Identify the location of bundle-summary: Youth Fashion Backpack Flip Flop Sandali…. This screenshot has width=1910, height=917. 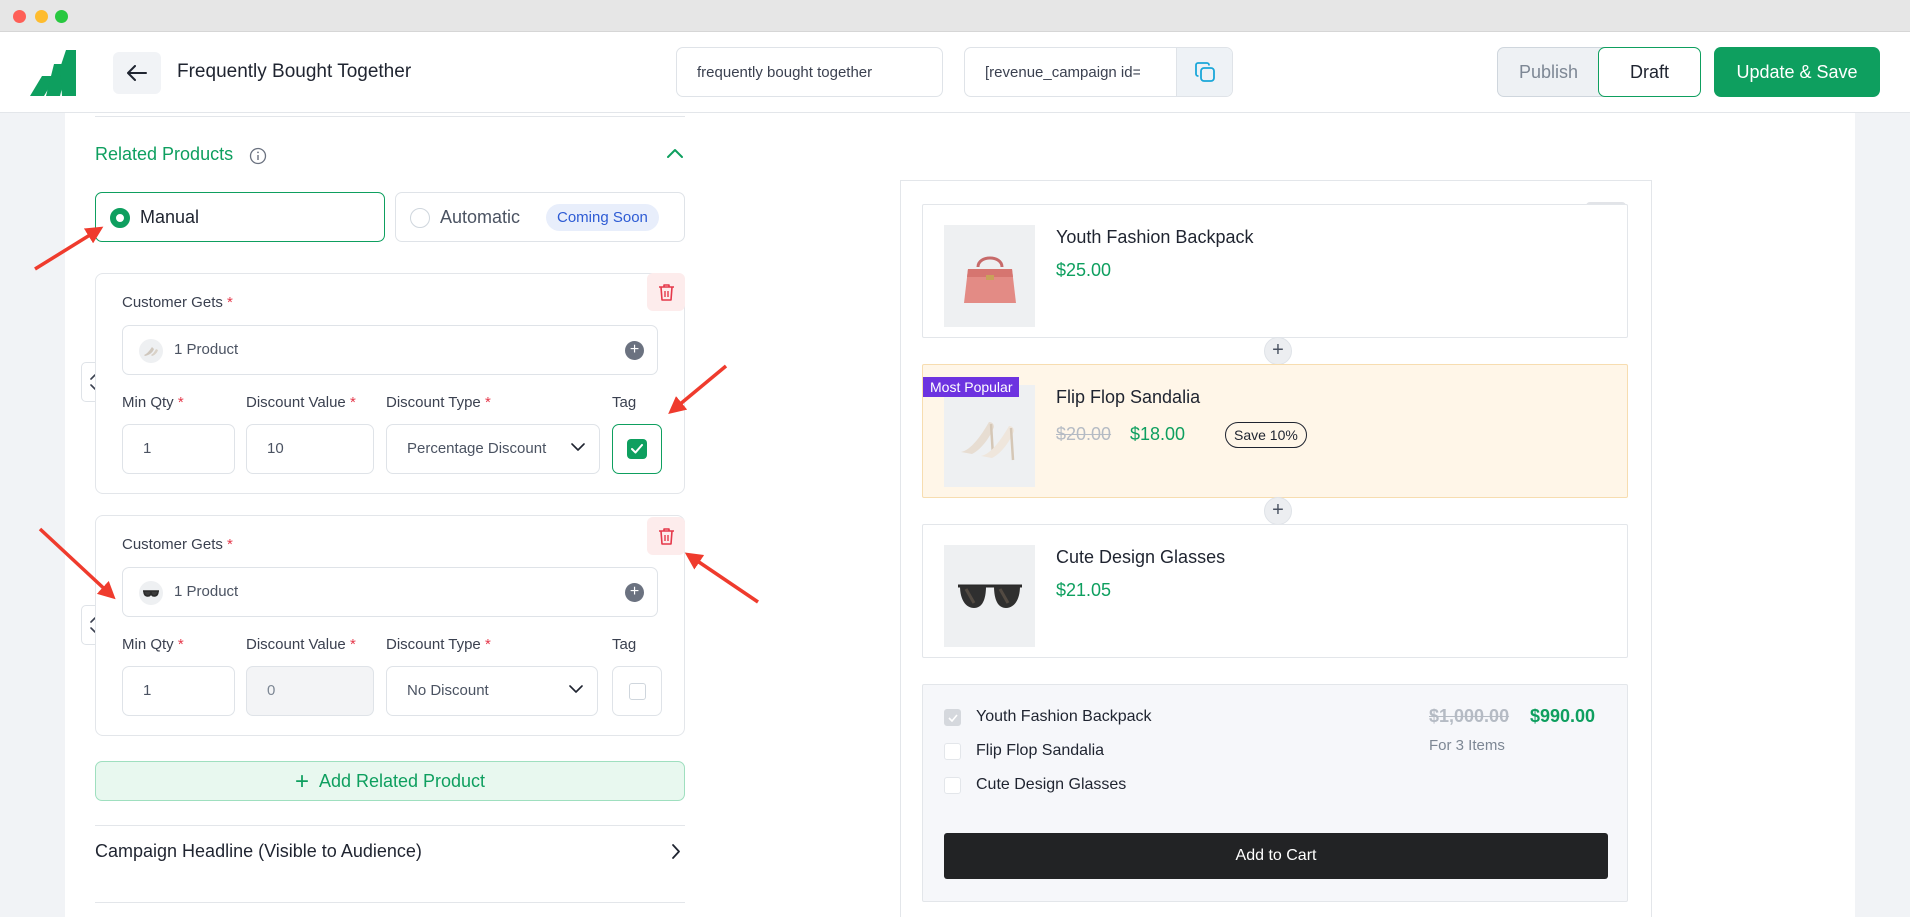
(1275, 793).